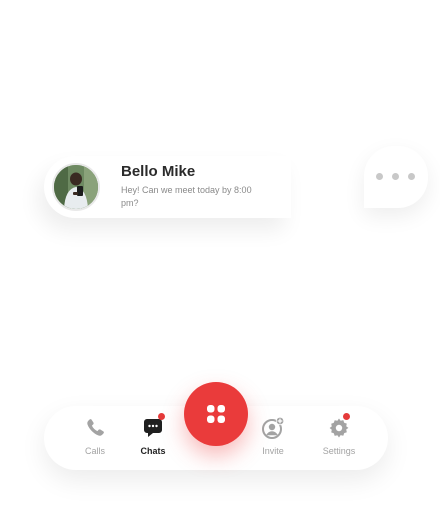 This screenshot has width=440, height=506. What do you see at coordinates (94, 451) in the screenshot?
I see `nav-label-calls: Calls` at bounding box center [94, 451].